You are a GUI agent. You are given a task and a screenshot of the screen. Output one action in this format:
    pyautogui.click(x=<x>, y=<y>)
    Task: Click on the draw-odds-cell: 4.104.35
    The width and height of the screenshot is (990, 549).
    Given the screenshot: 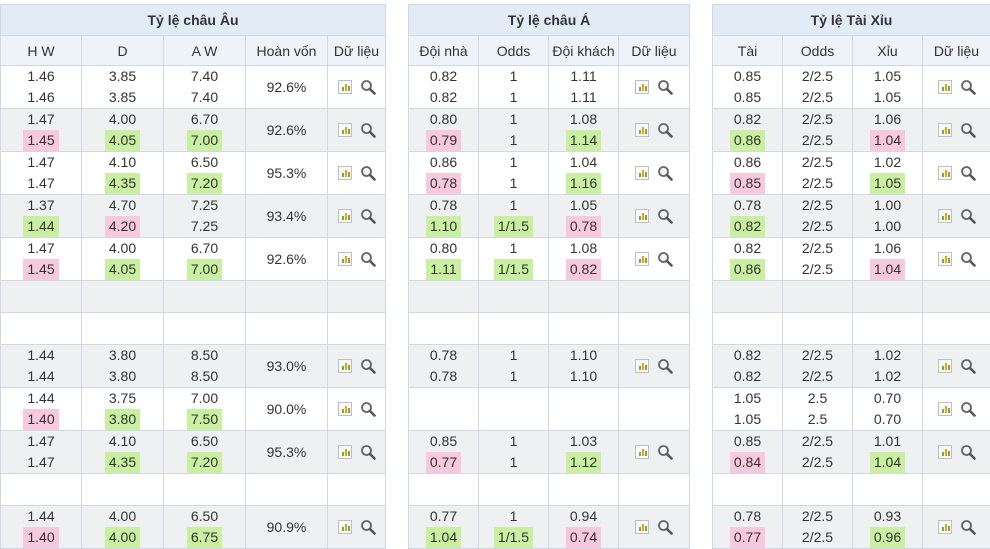 What is the action you would take?
    pyautogui.click(x=123, y=173)
    